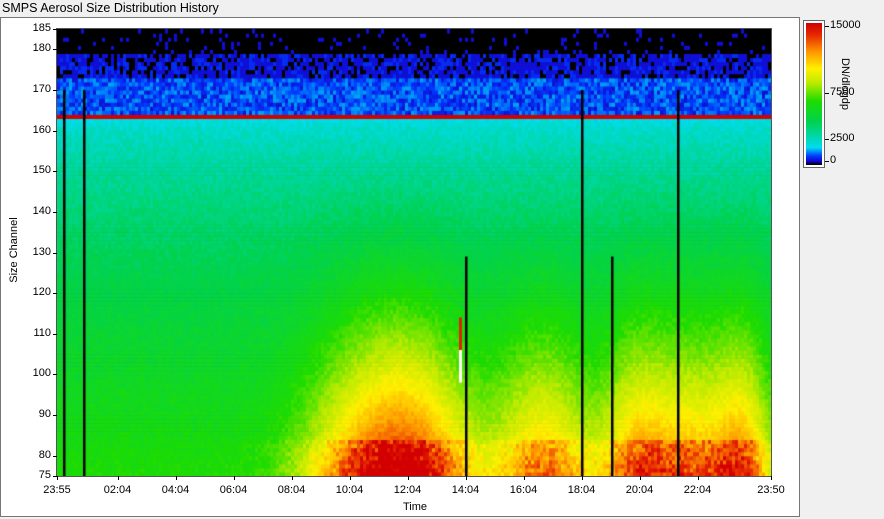 The image size is (884, 519). What do you see at coordinates (581, 490) in the screenshot?
I see `x-tick-label: 18:04` at bounding box center [581, 490].